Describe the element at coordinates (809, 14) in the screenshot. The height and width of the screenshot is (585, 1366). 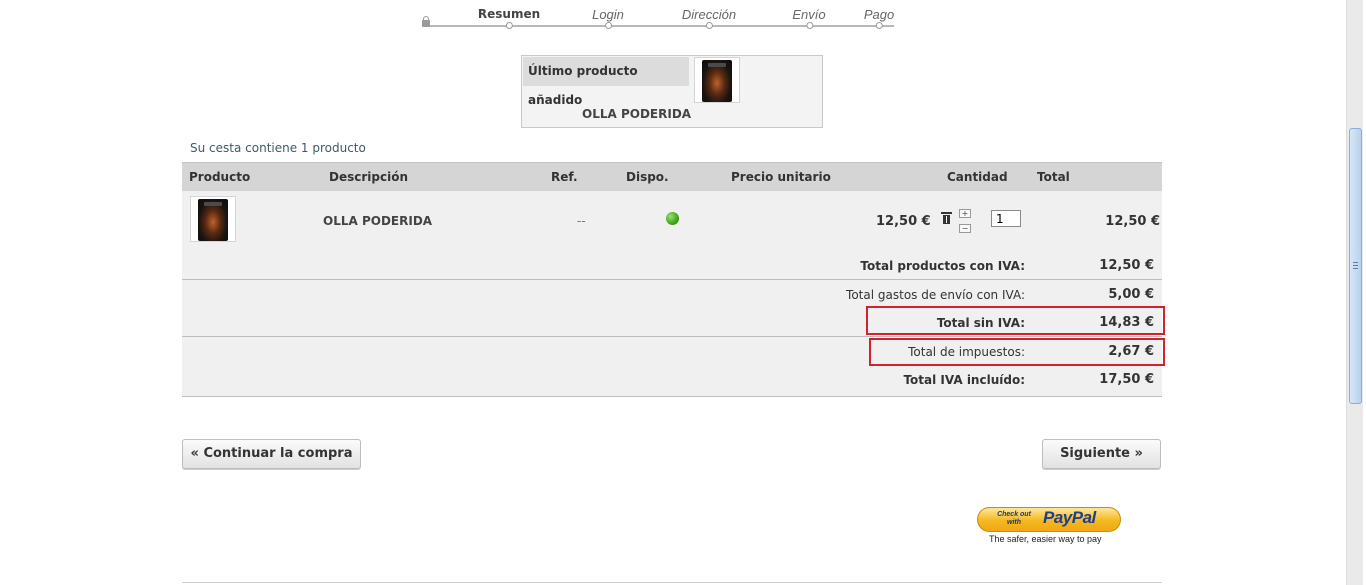
I see `step-label: Envío` at that location.